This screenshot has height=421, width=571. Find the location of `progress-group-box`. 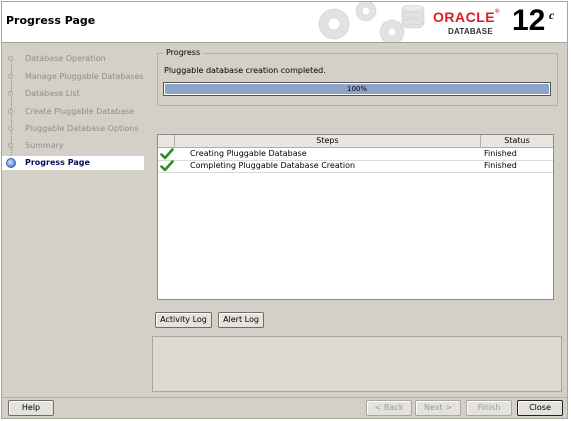

progress-group-box is located at coordinates (357, 79).